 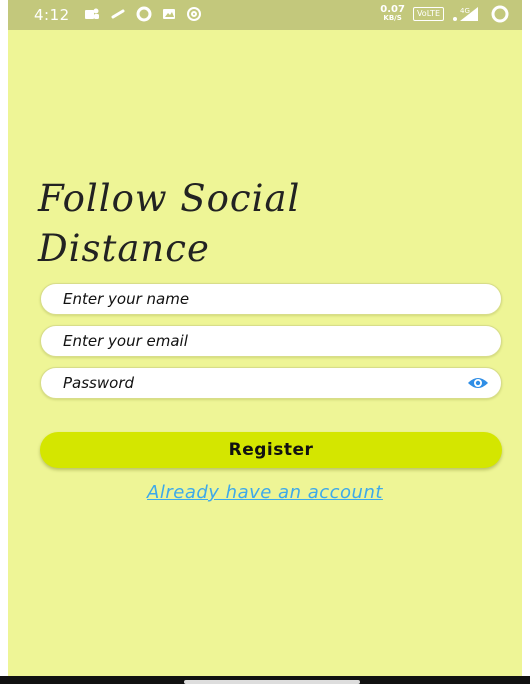 I want to click on register-button: Register, so click(x=271, y=450).